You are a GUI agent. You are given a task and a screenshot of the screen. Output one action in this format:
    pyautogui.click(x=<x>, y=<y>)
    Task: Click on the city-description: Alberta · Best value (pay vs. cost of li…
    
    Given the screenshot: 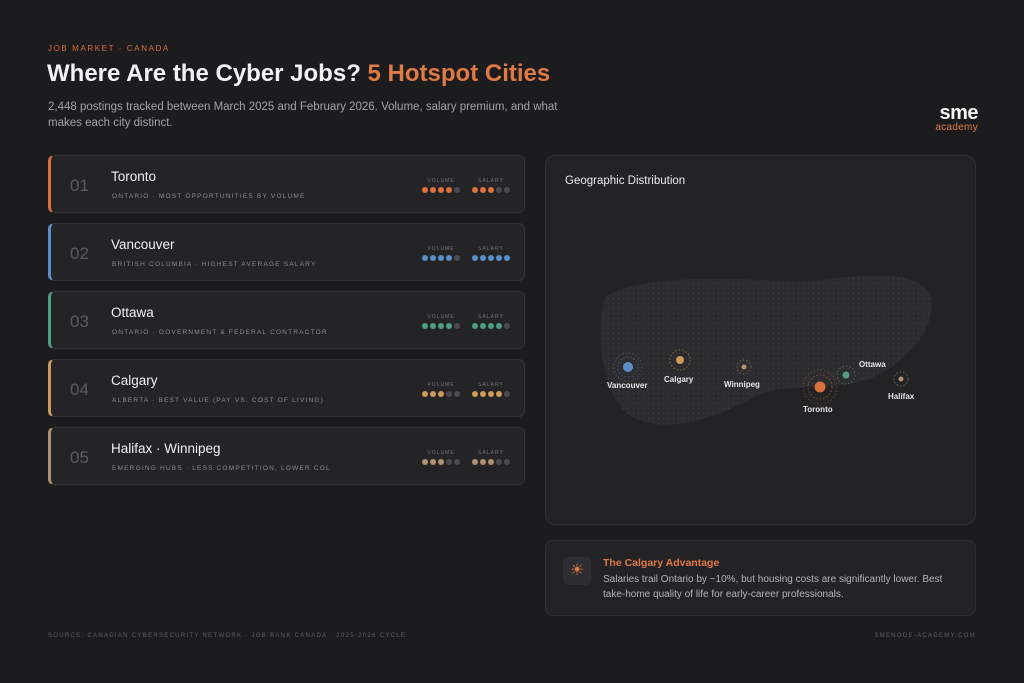 What is the action you would take?
    pyautogui.click(x=218, y=400)
    